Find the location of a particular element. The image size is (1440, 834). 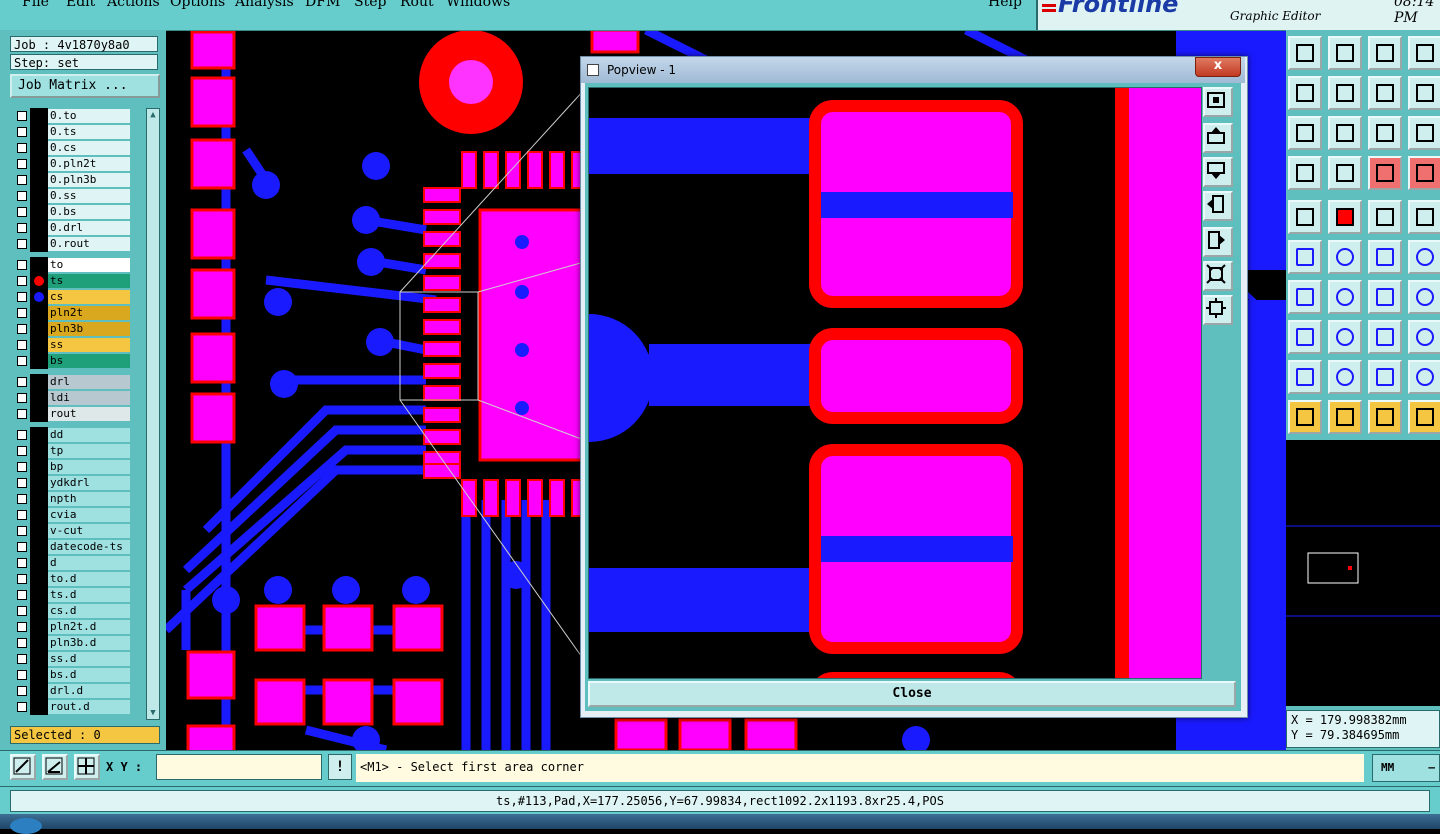

redo-button is located at coordinates (1424, 93).